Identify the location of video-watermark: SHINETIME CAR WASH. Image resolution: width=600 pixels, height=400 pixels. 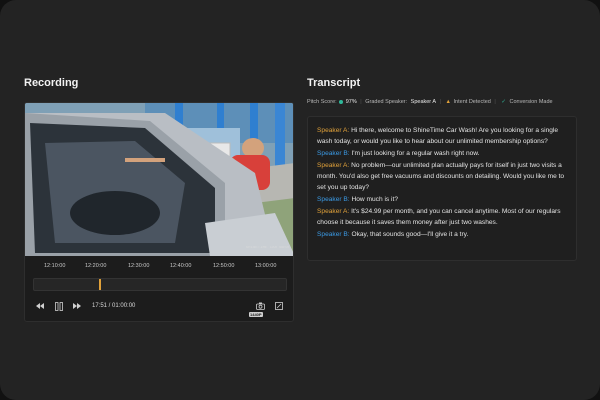
(267, 248).